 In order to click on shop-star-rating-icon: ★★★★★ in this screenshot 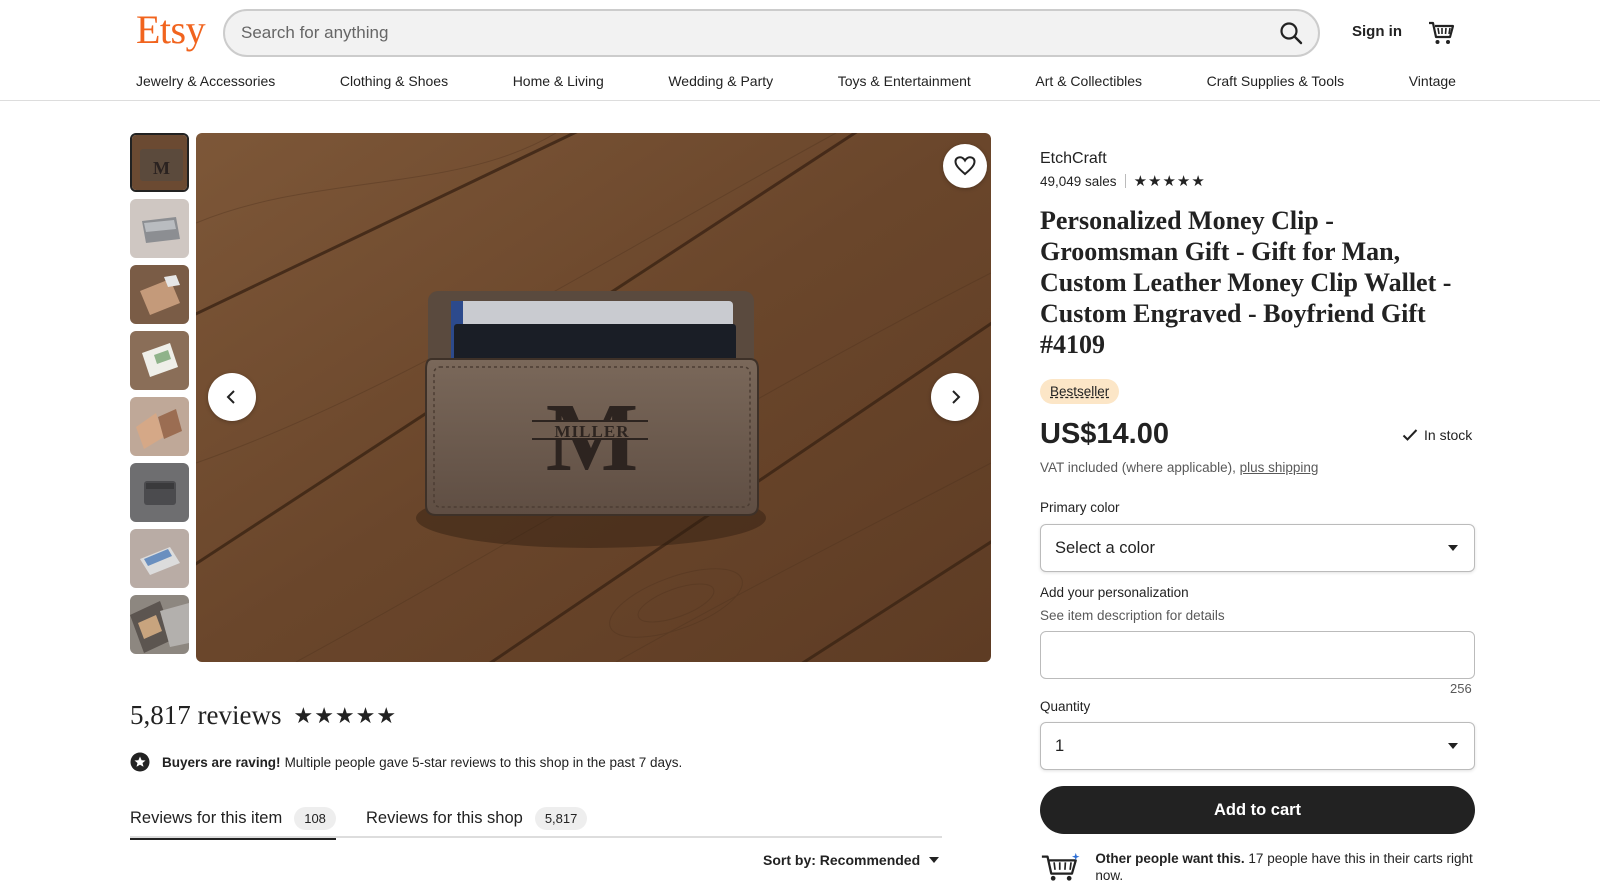, I will do `click(1169, 181)`.